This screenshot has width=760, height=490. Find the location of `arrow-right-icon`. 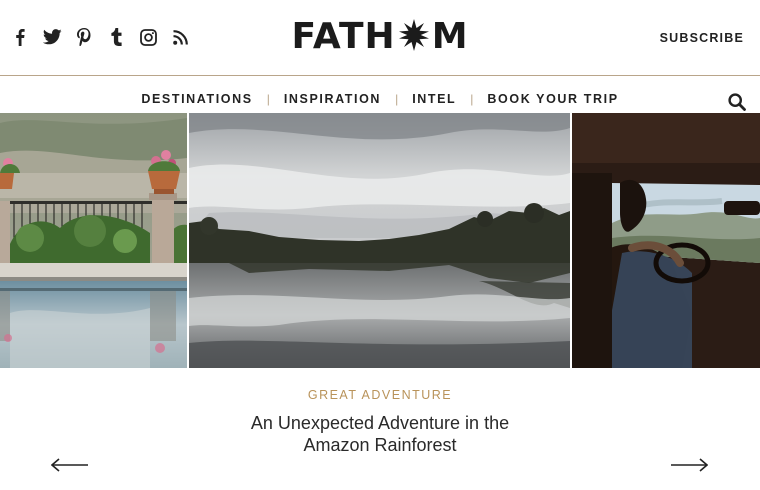

arrow-right-icon is located at coordinates (689, 465).